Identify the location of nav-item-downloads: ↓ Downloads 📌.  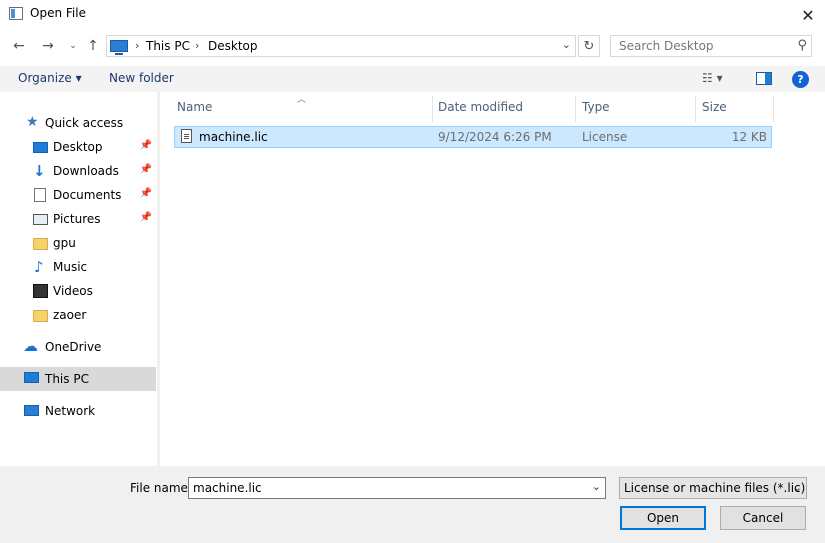
(78, 171).